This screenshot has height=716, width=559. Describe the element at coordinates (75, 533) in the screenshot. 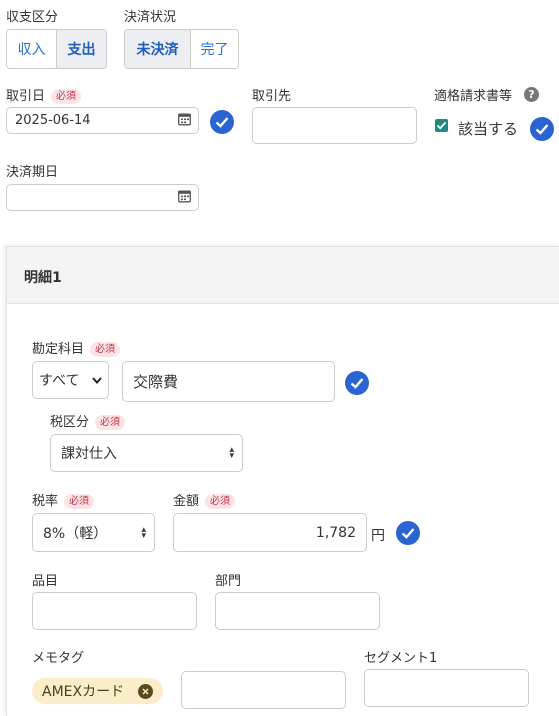

I see `tax-rate-value: 8%（軽）` at that location.